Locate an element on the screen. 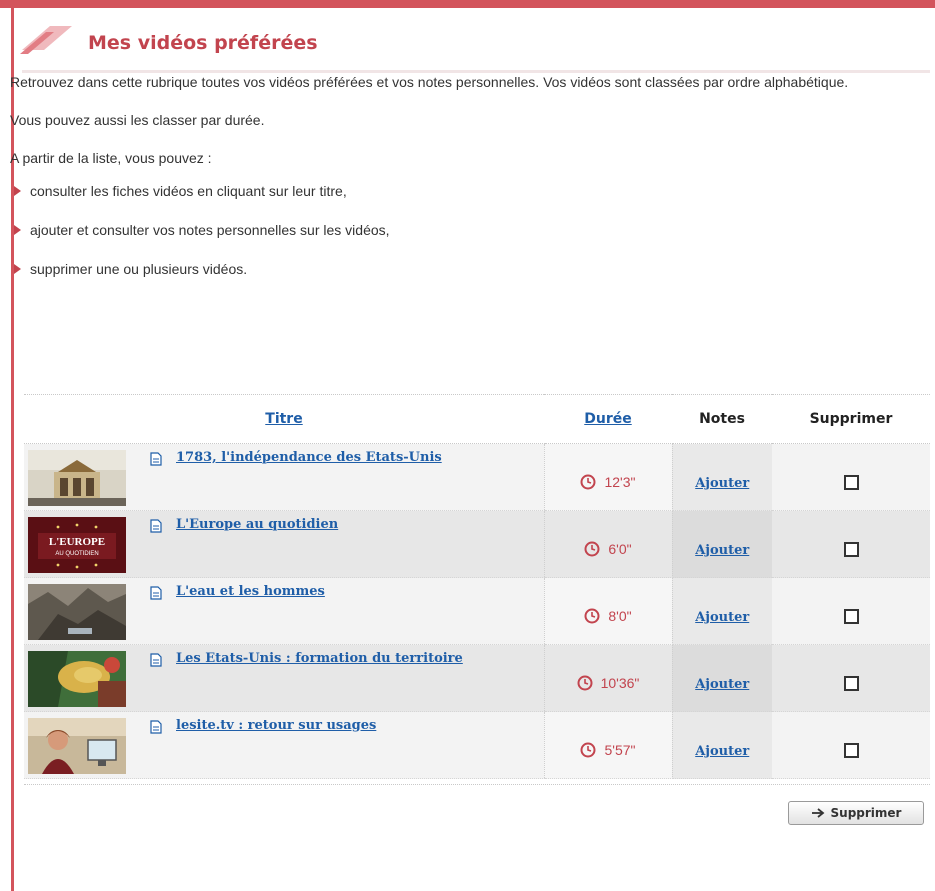  intro-paragraph-2: Vous pouvez aussi les classer par durée. is located at coordinates (137, 120).